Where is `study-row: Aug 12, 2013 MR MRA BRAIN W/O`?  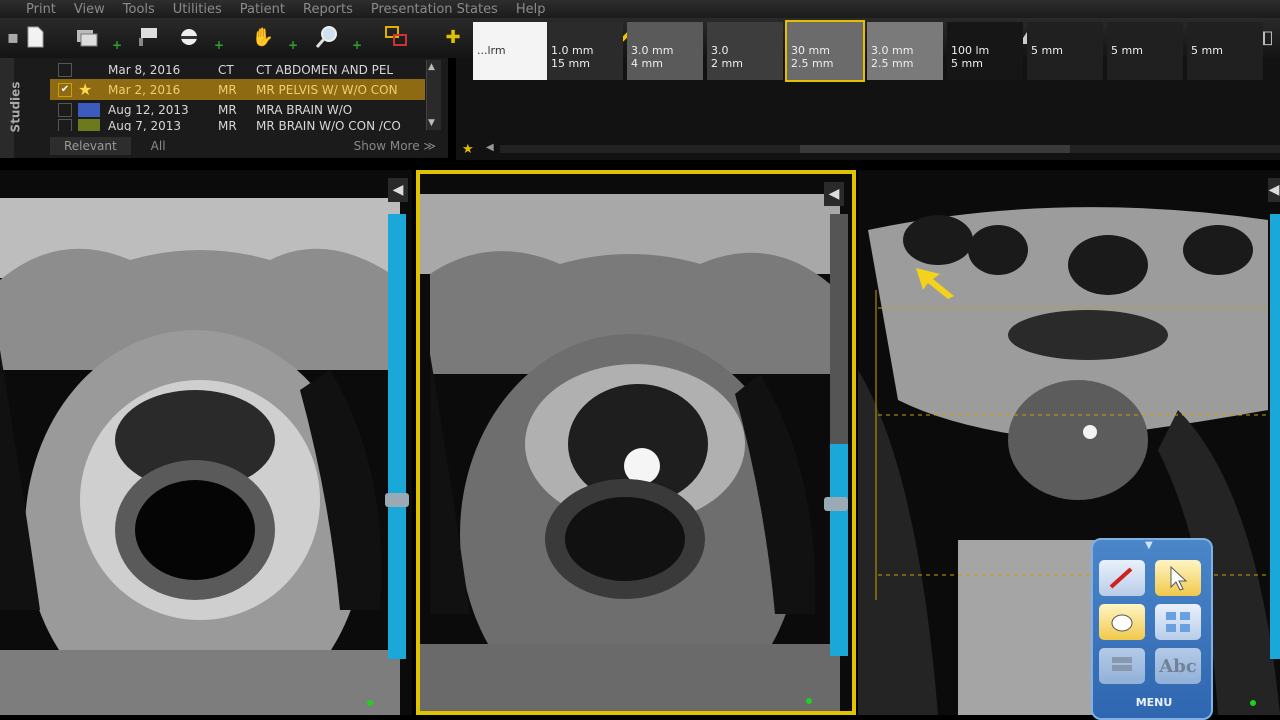 study-row: Aug 12, 2013 MR MRA BRAIN W/O is located at coordinates (237, 109).